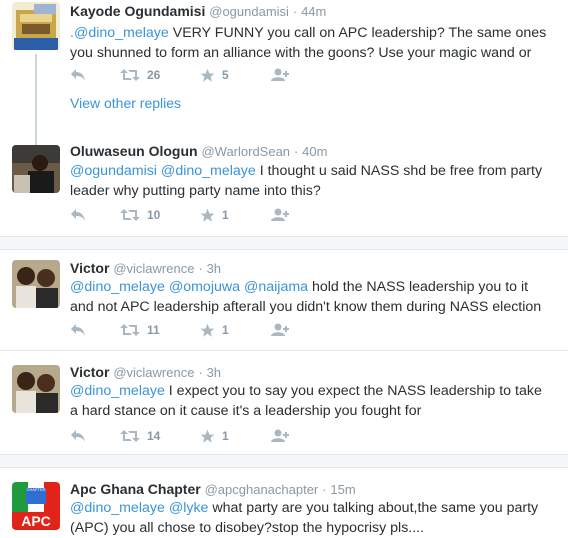  I want to click on tweet-actions: 26 5, so click(180, 75).